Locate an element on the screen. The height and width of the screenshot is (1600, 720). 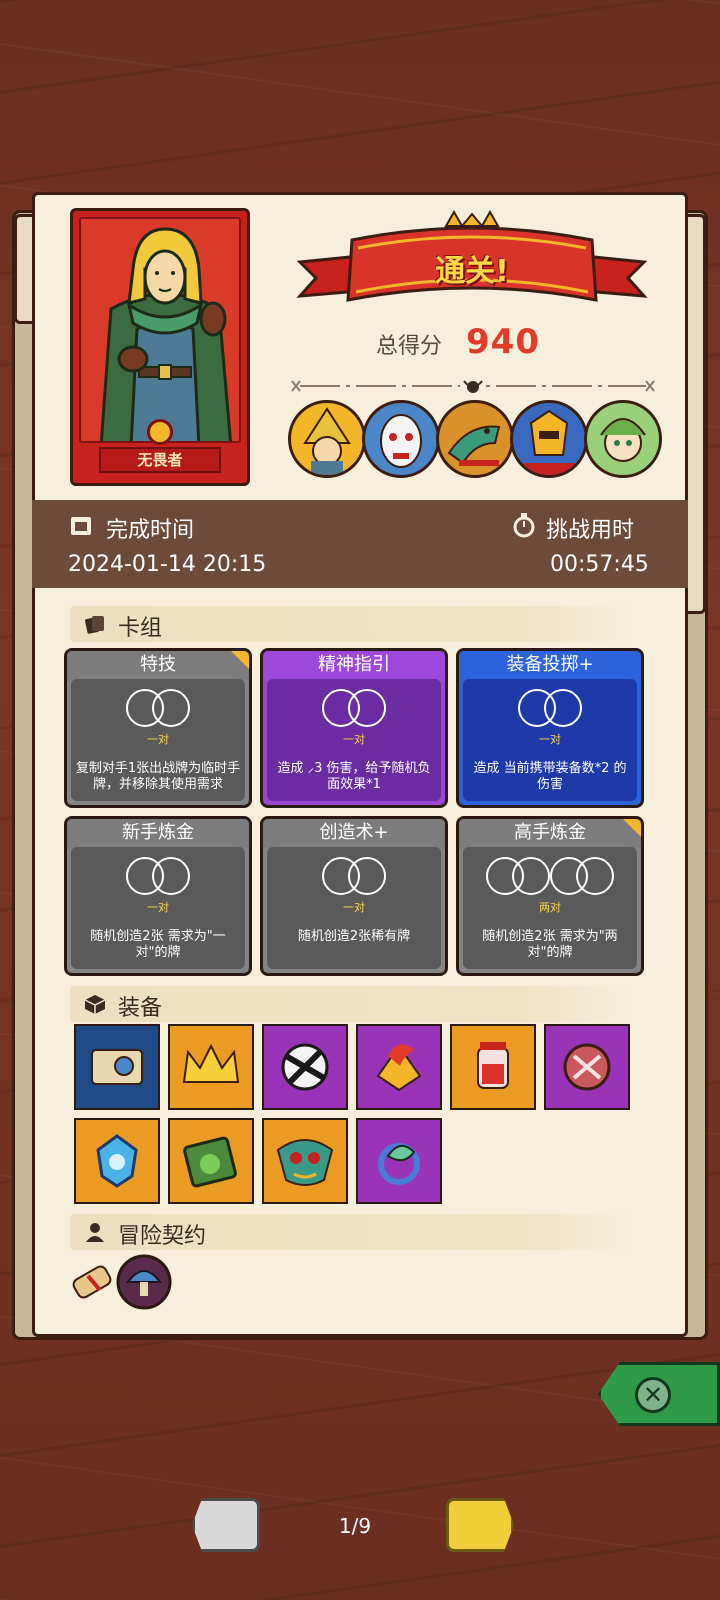
next-page-button is located at coordinates (480, 1525).